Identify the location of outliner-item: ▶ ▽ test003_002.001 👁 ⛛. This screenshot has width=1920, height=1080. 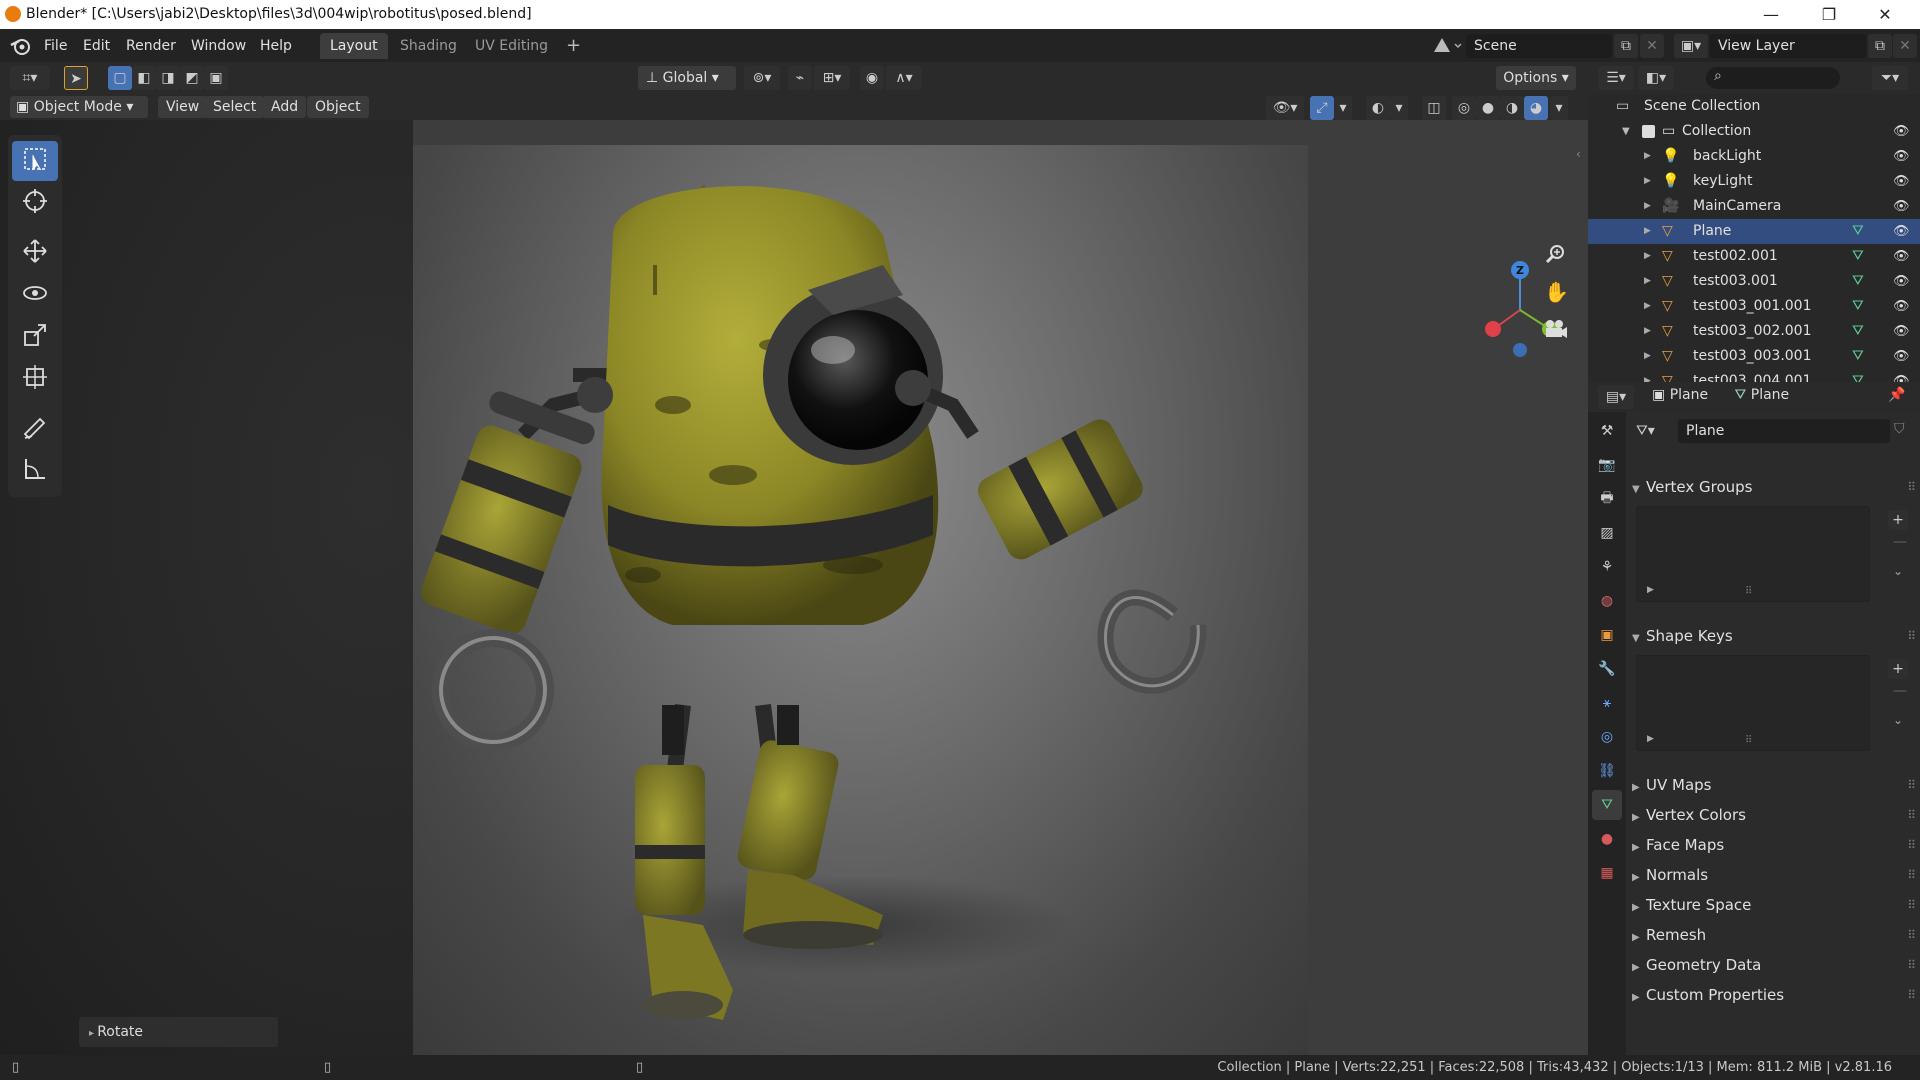
(1754, 331).